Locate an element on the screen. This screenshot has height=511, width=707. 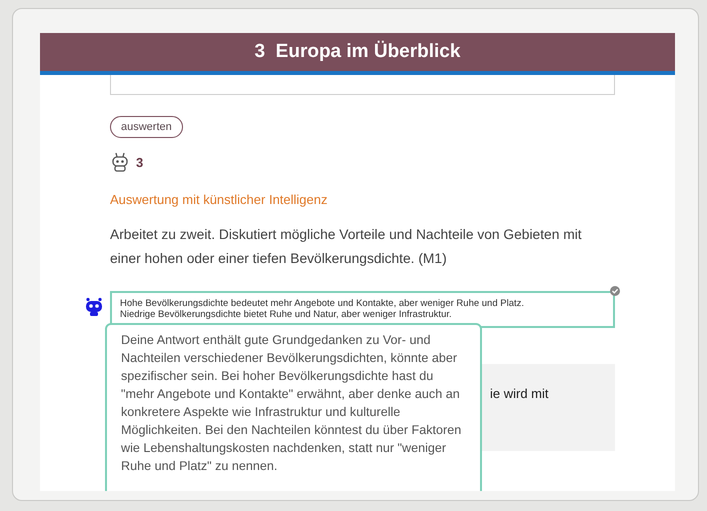
chapter-header: 3 Europa im Überblick is located at coordinates (357, 54).